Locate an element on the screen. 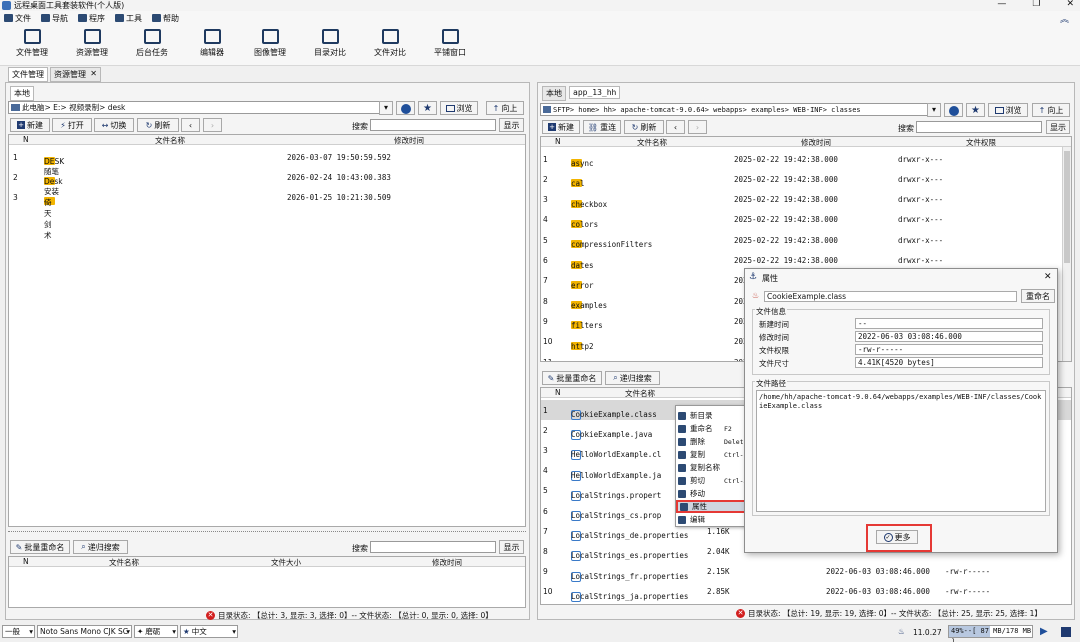 This screenshot has height=642, width=1080. switch-button: ↔ 切换 is located at coordinates (114, 125).